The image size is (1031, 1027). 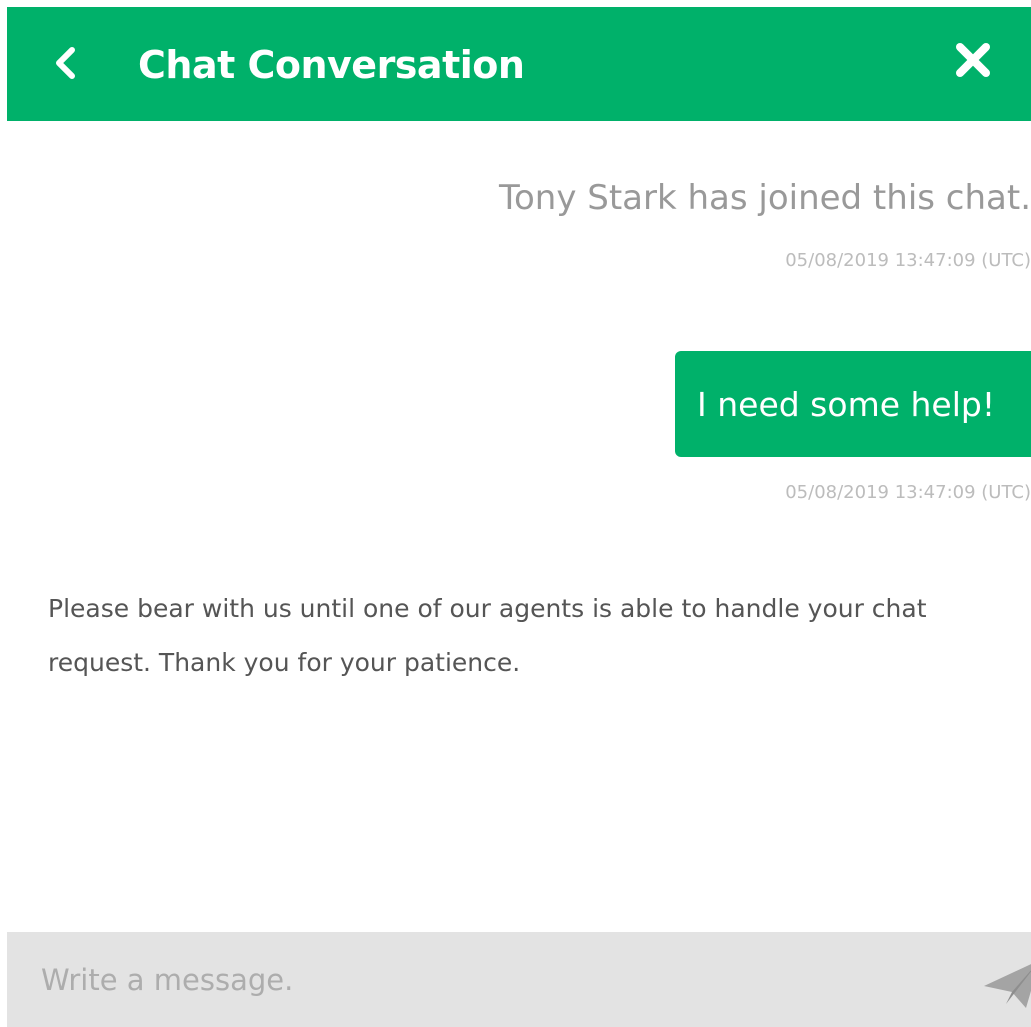 I want to click on outgoing-message-bubble: I need some help!, so click(x=853, y=404).